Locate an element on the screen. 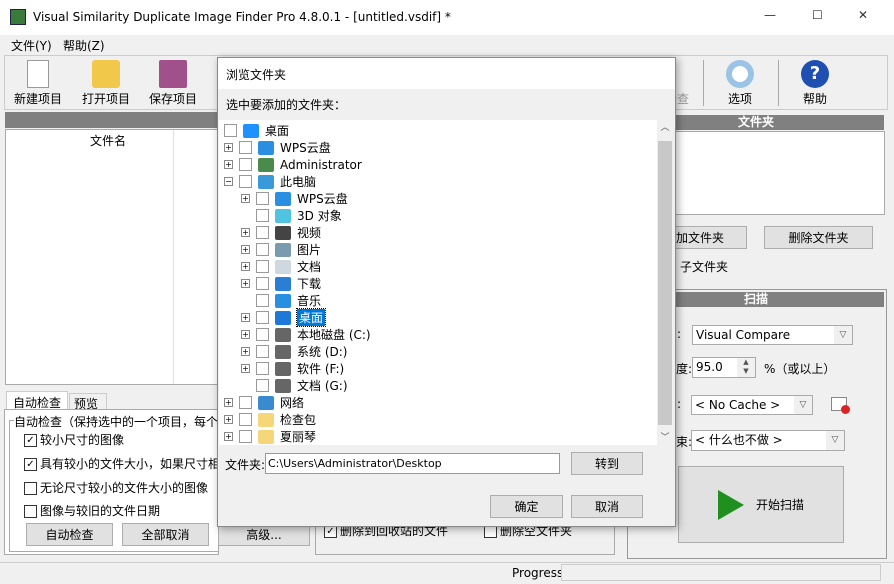 This screenshot has height=584, width=894. check-smaller-filesize: ✓ 具有较小的文件大小，如果尺寸相 is located at coordinates (120, 463).